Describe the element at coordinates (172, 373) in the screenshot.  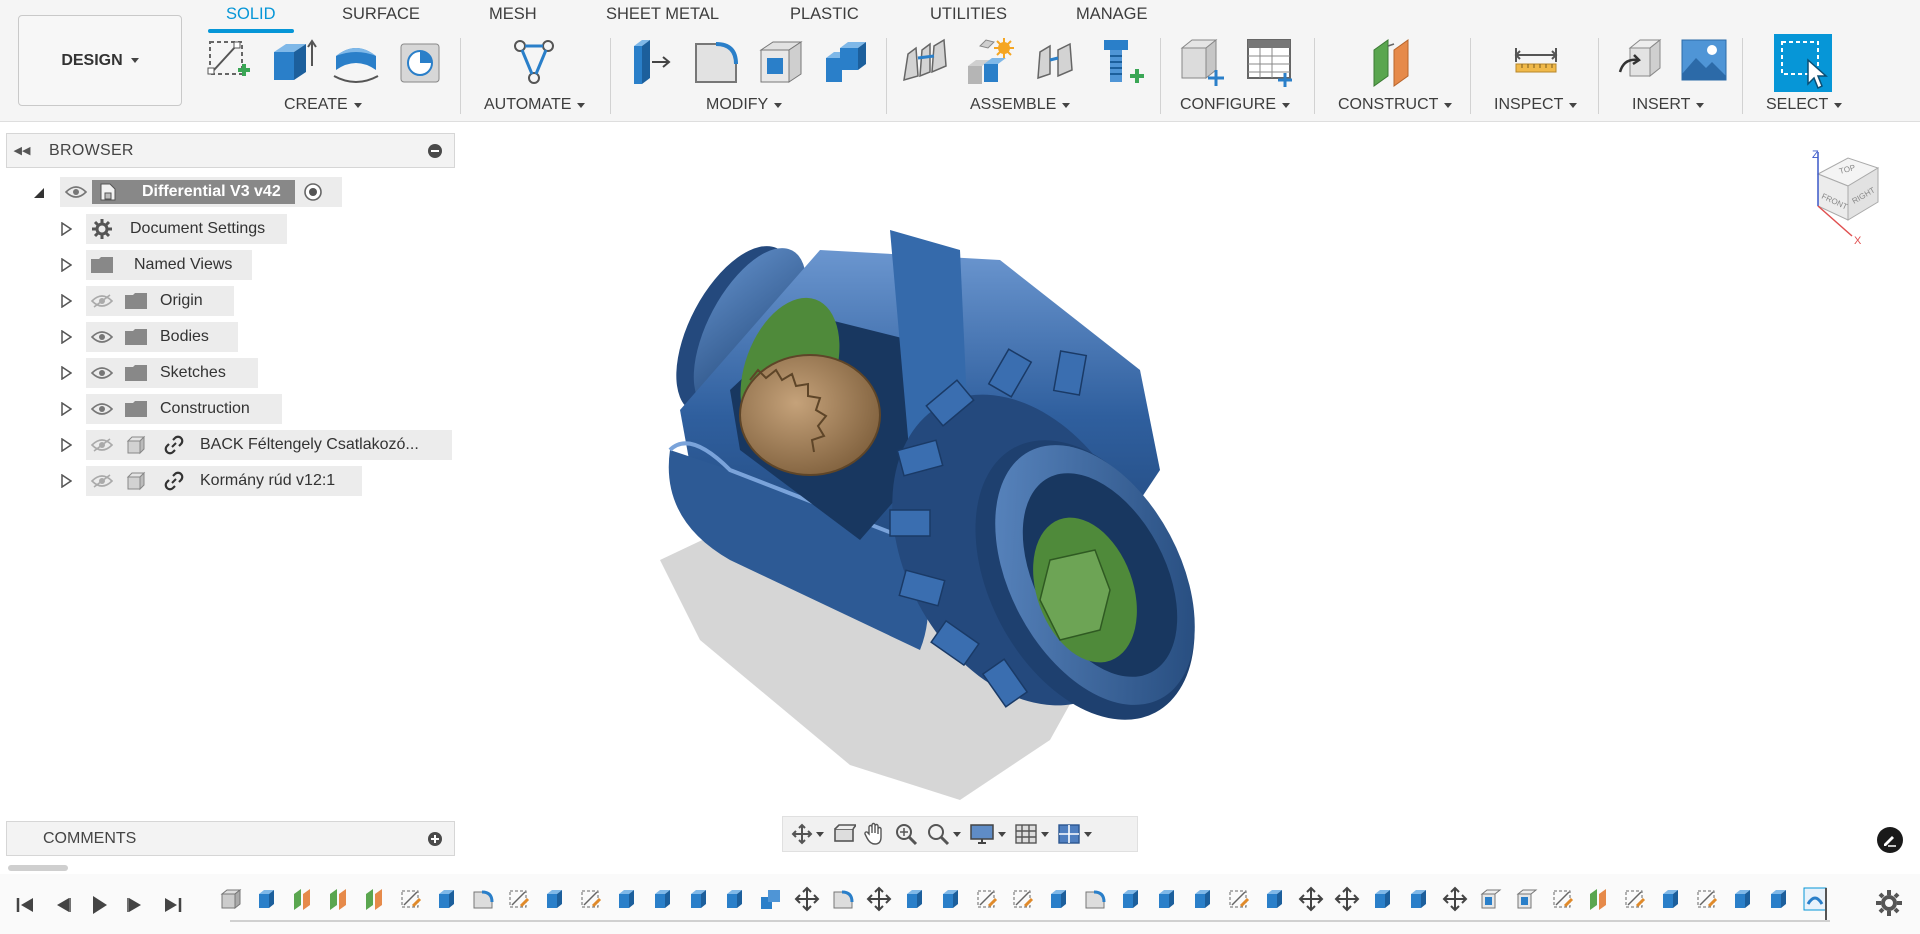
I see `browser-item-sketches: Sketches` at that location.